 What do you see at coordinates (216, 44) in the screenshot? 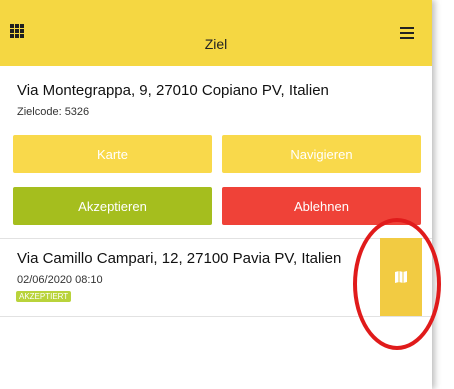
I see `page-title: Ziel` at bounding box center [216, 44].